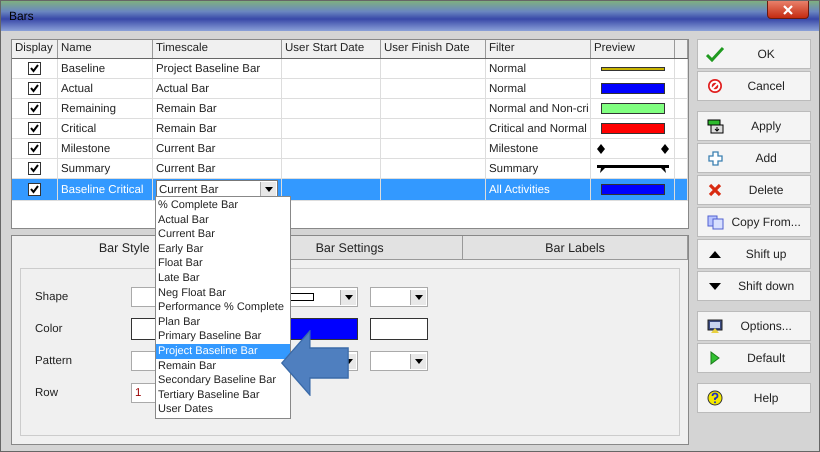  I want to click on dropdown-option: Late Bar, so click(223, 278).